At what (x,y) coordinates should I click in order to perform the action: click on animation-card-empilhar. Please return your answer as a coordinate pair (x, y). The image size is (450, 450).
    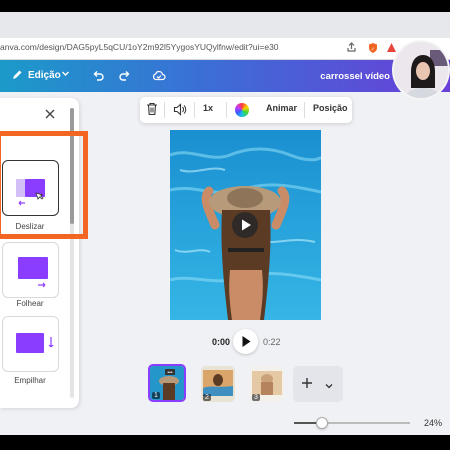
    Looking at the image, I should click on (30, 344).